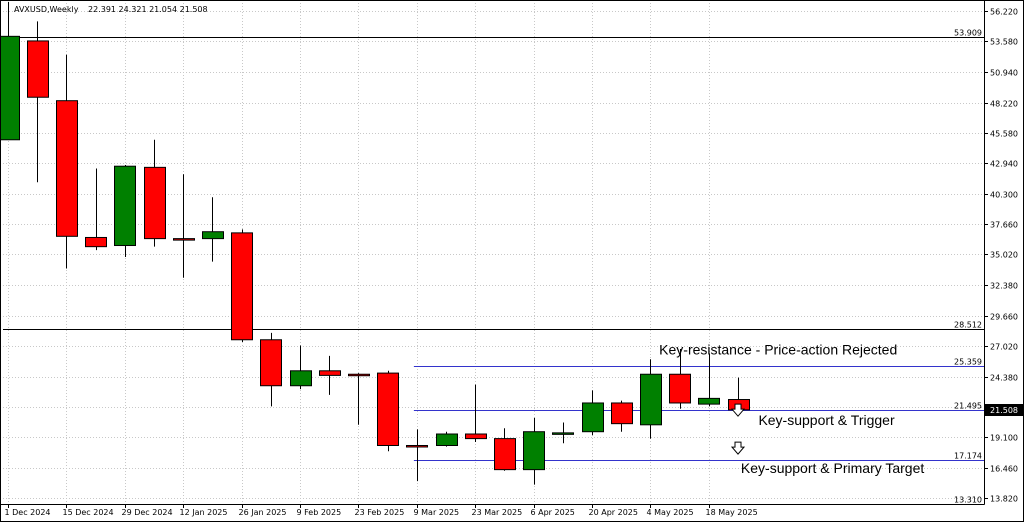 The image size is (1024, 522). Describe the element at coordinates (1004, 225) in the screenshot. I see `y-tick-label: 37.660` at that location.